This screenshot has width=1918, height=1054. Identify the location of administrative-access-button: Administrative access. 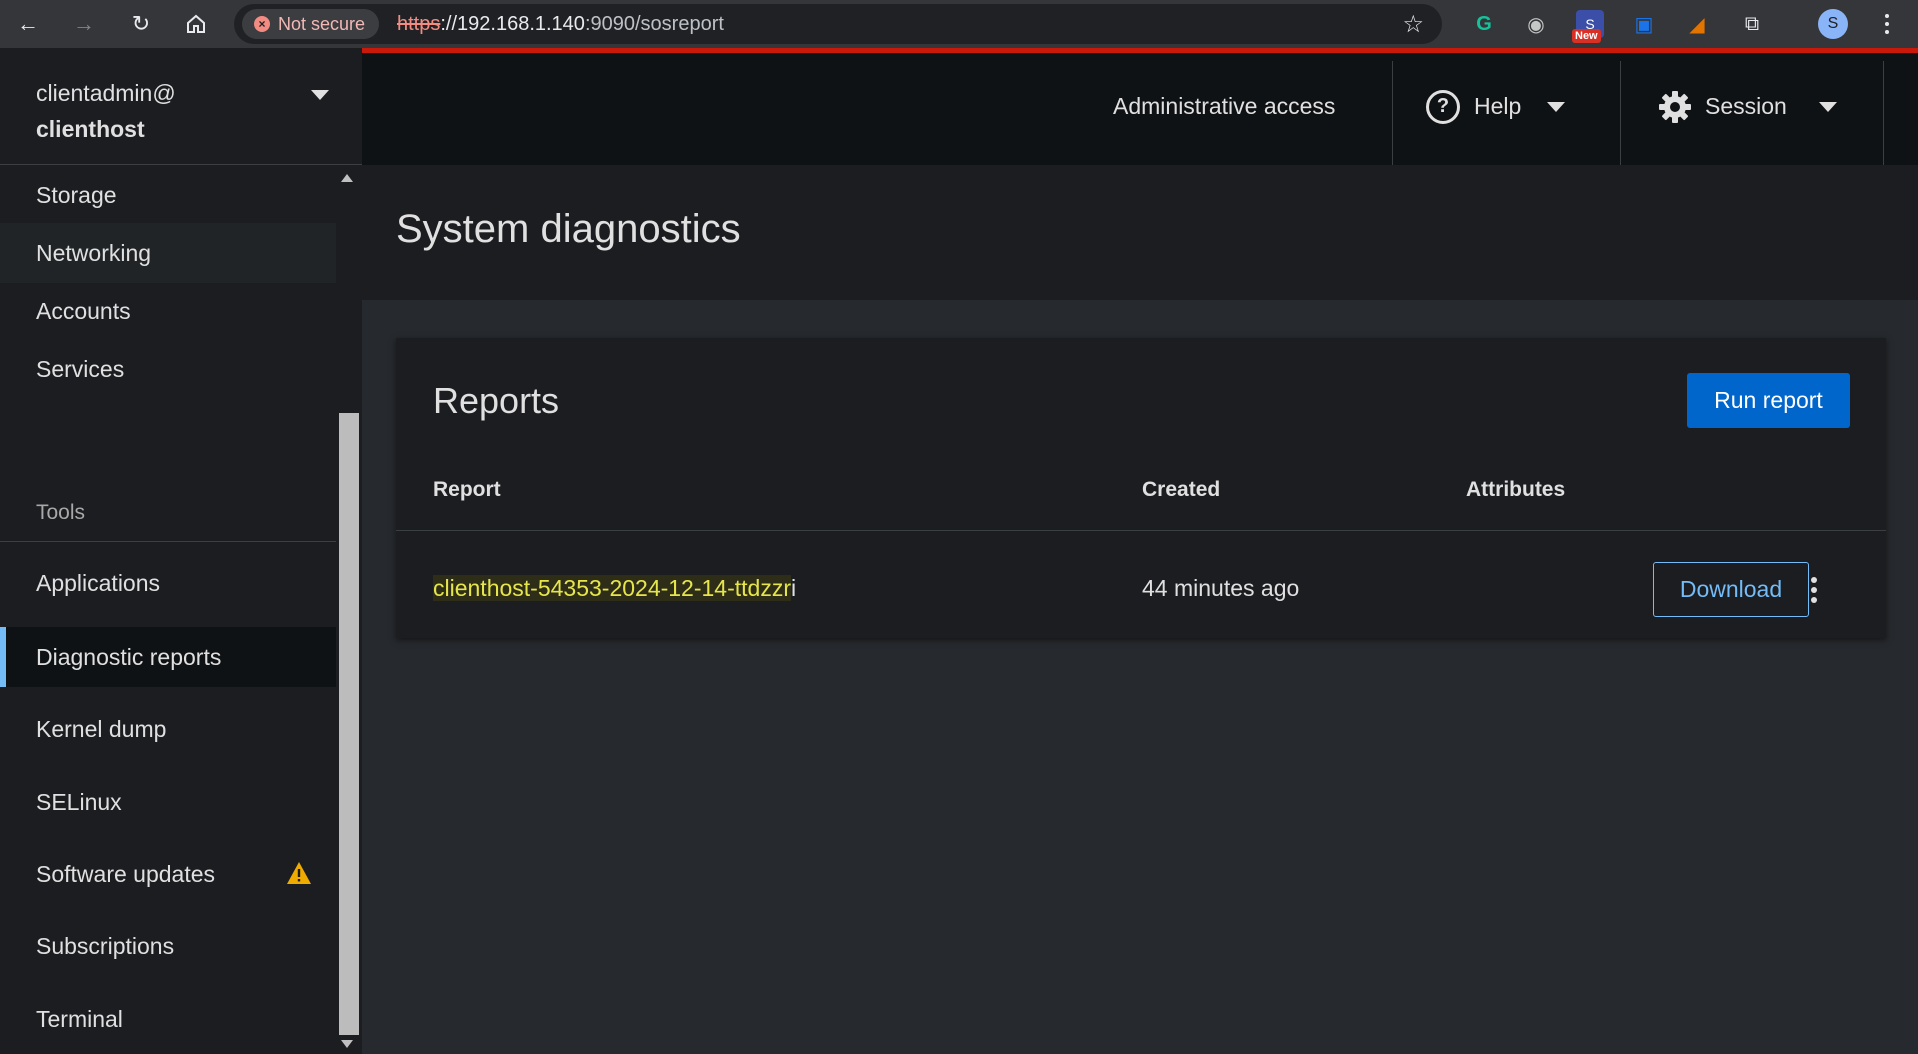
(1224, 106).